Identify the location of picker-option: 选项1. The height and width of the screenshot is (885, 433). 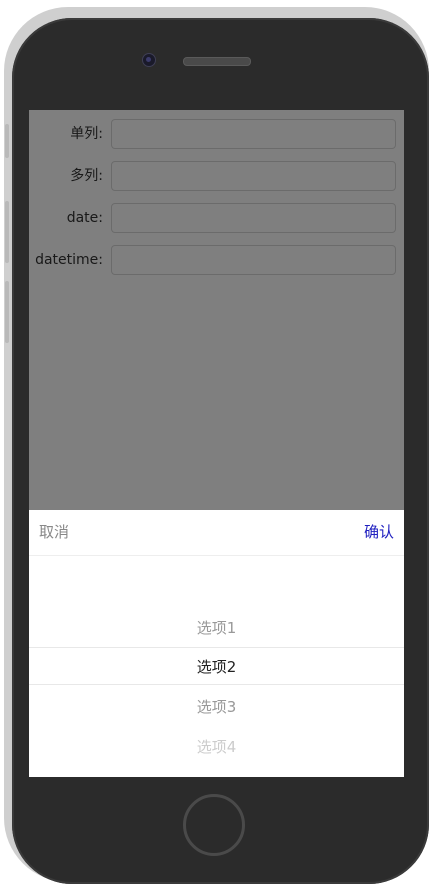
(216, 628).